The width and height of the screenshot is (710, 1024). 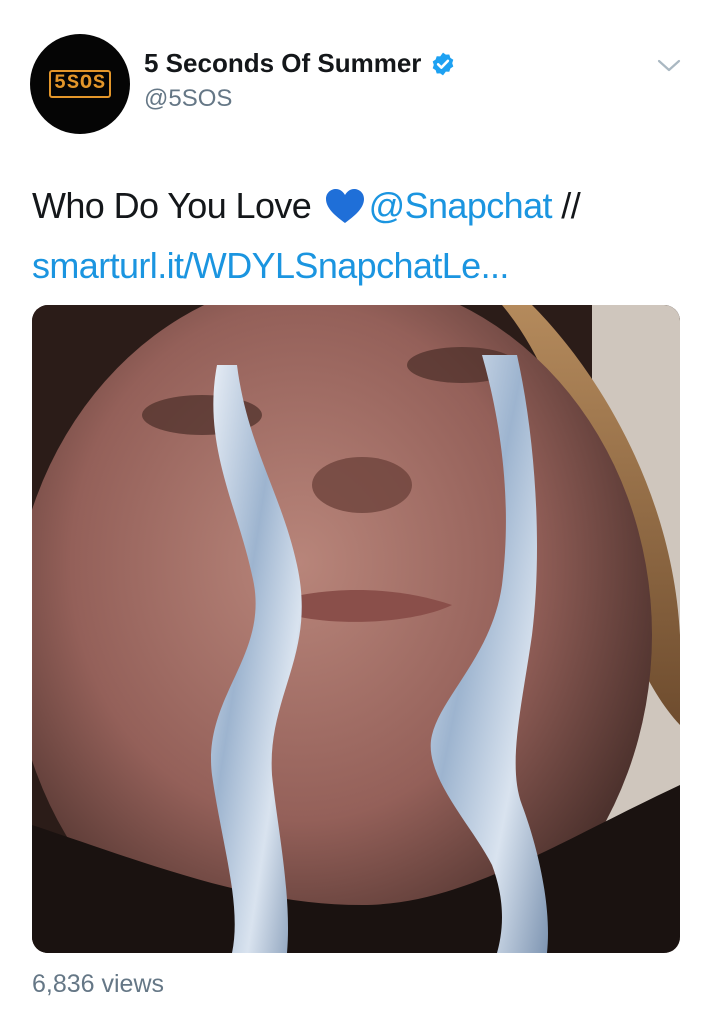 I want to click on author-name-row: 5 Seconds Of Summer, so click(x=300, y=63).